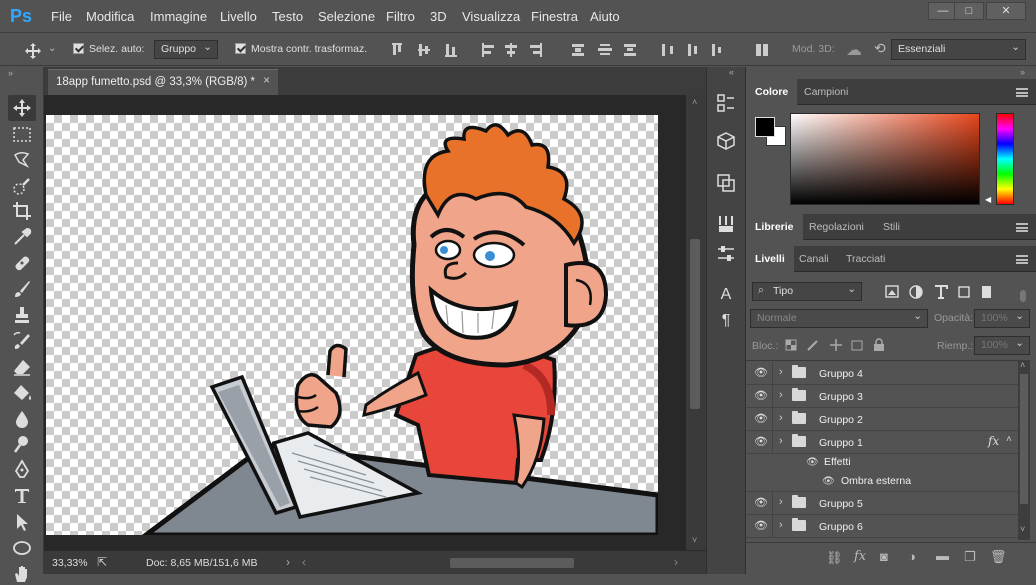 The width and height of the screenshot is (1036, 585). Describe the element at coordinates (882, 526) in the screenshot. I see `layer-row: 👁 › Gruppo 6` at that location.